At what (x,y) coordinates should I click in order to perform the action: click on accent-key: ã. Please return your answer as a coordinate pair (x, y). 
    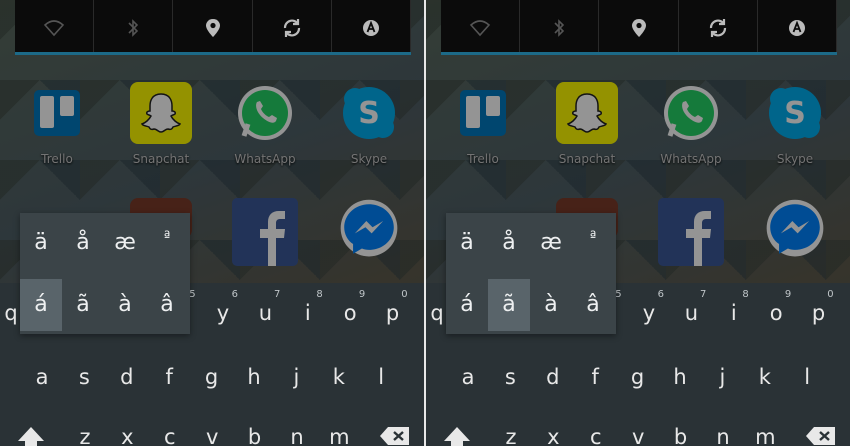
    Looking at the image, I should click on (83, 305).